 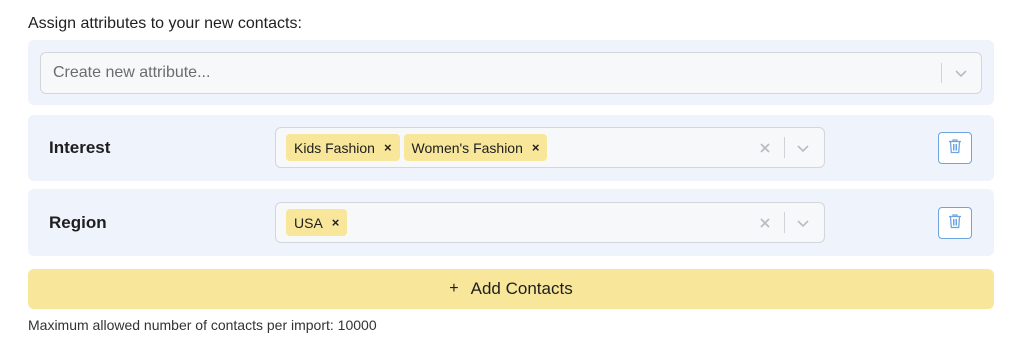 I want to click on add-contacts-label: Add Contacts, so click(x=521, y=288).